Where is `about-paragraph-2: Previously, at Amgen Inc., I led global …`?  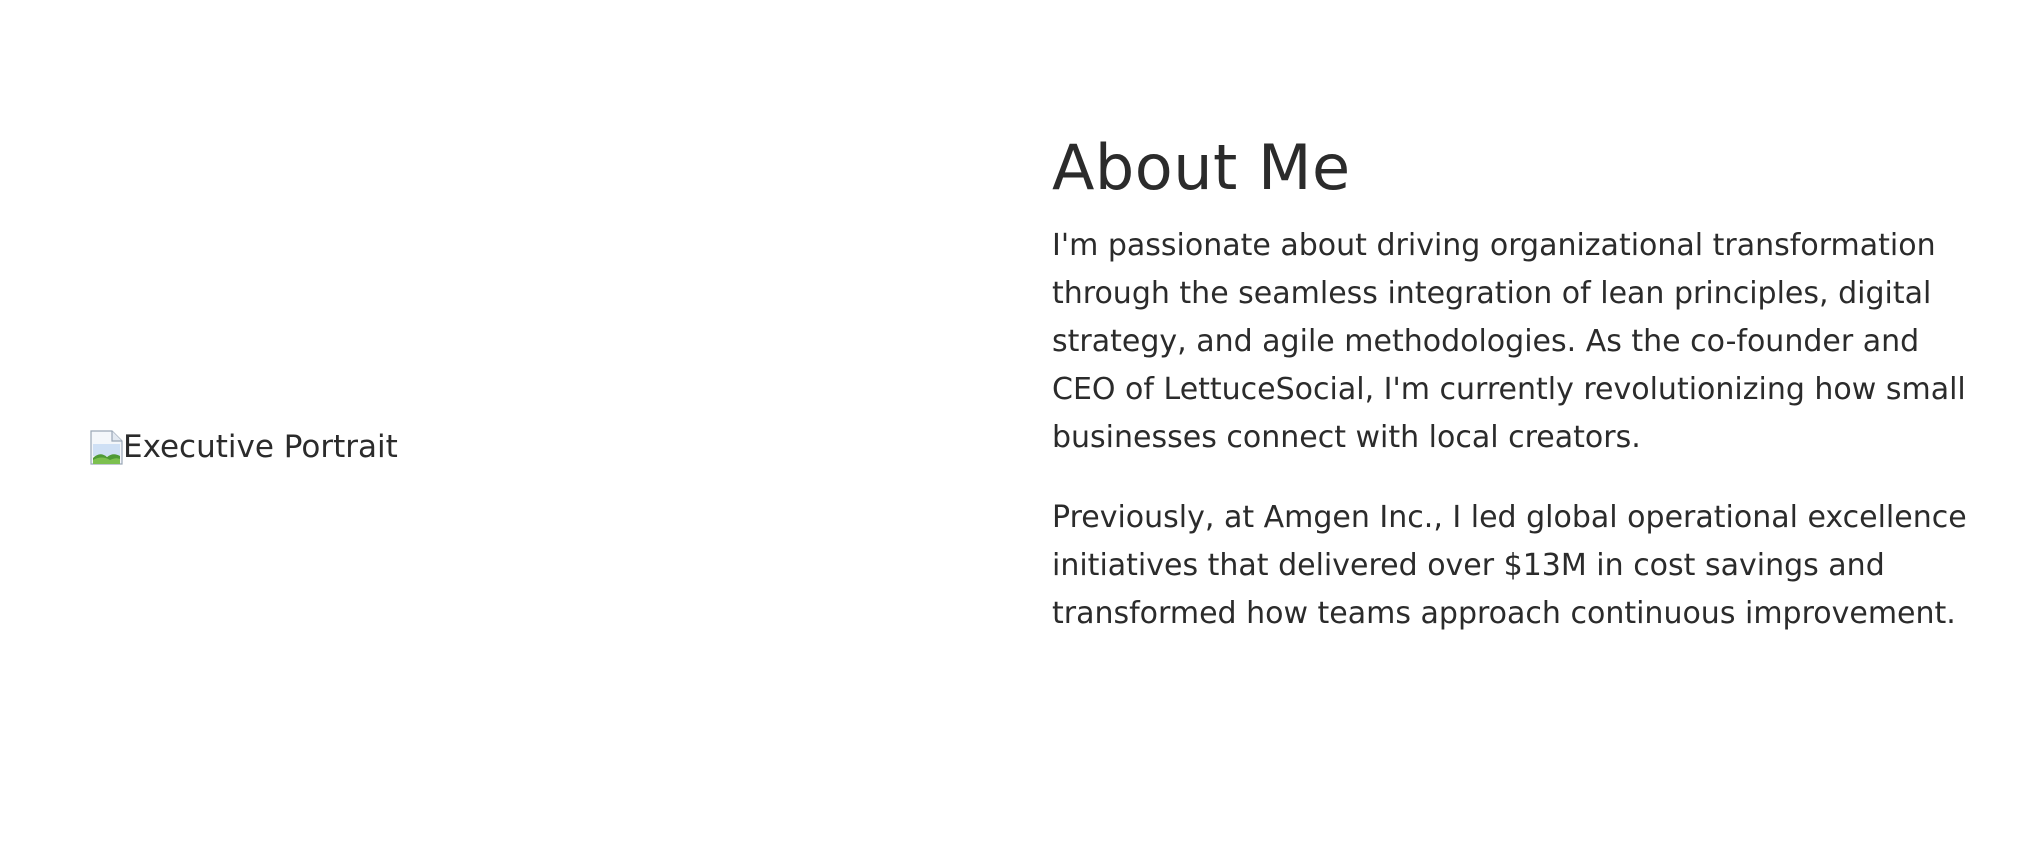 about-paragraph-2: Previously, at Amgen Inc., I led global … is located at coordinates (1509, 565).